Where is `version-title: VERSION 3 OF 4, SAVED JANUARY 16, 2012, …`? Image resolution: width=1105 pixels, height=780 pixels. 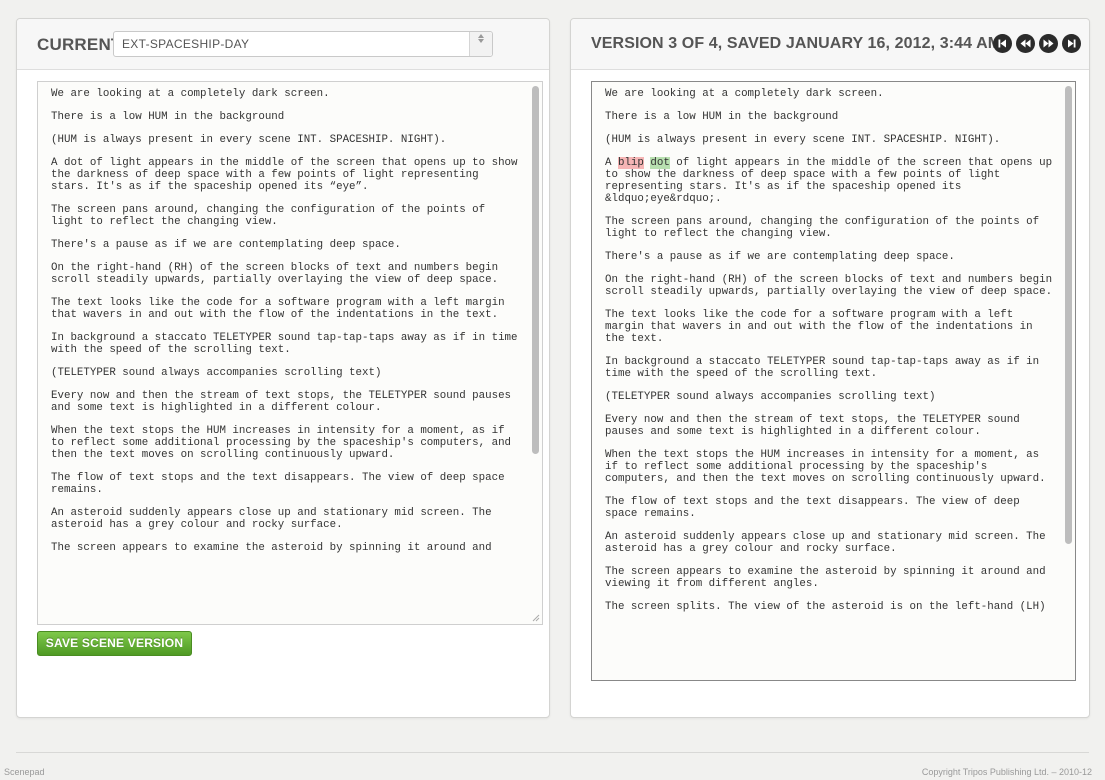 version-title: VERSION 3 OF 4, SAVED JANUARY 16, 2012, … is located at coordinates (796, 43).